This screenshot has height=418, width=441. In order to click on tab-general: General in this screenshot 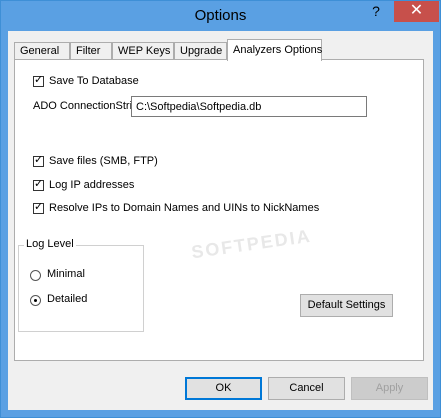, I will do `click(42, 50)`.